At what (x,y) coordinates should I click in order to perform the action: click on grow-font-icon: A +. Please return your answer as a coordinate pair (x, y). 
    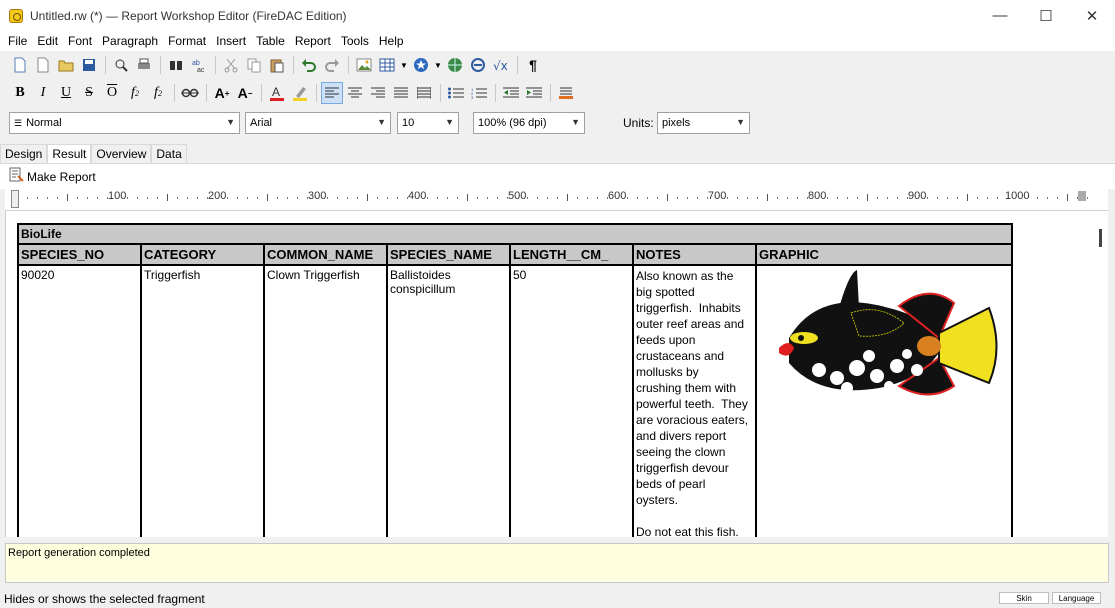
    Looking at the image, I should click on (222, 93).